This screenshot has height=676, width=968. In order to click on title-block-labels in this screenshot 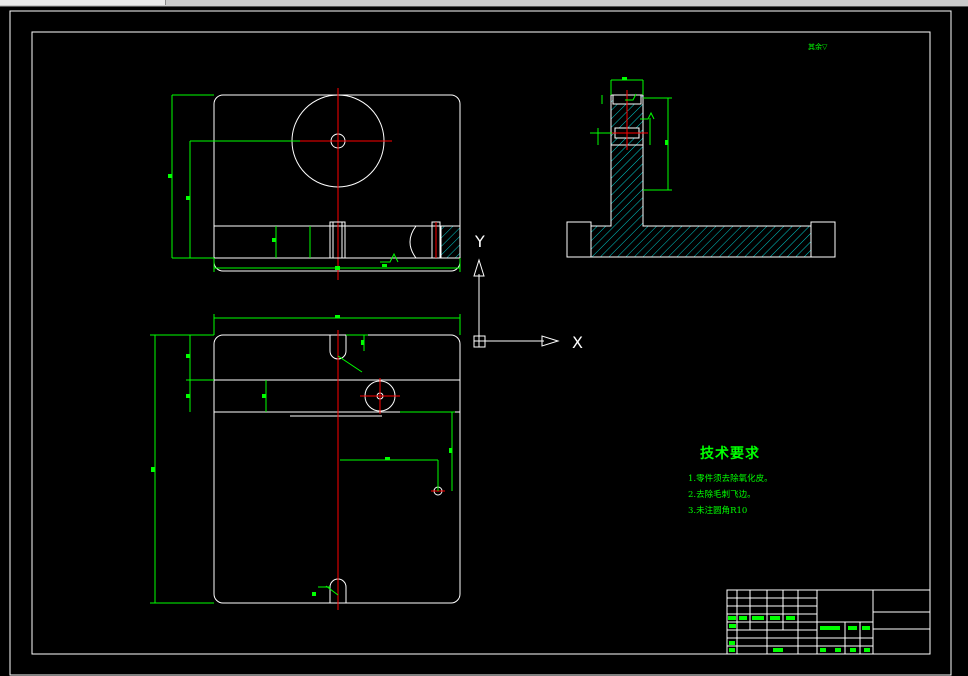, I will do `click(799, 634)`.